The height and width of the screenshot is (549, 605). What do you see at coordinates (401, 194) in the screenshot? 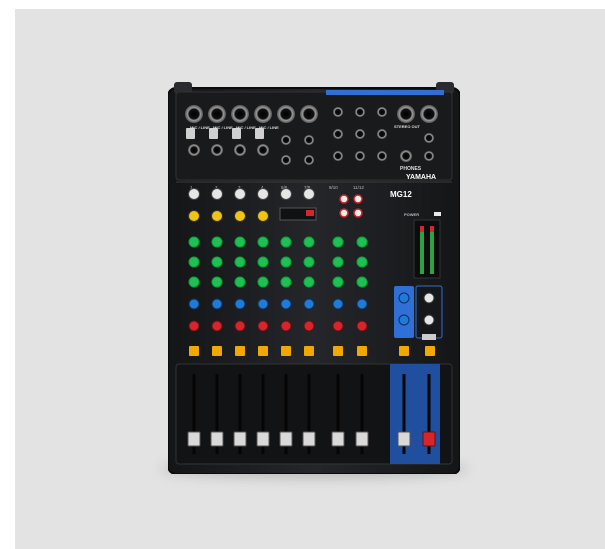
I see `model-name: MG12` at bounding box center [401, 194].